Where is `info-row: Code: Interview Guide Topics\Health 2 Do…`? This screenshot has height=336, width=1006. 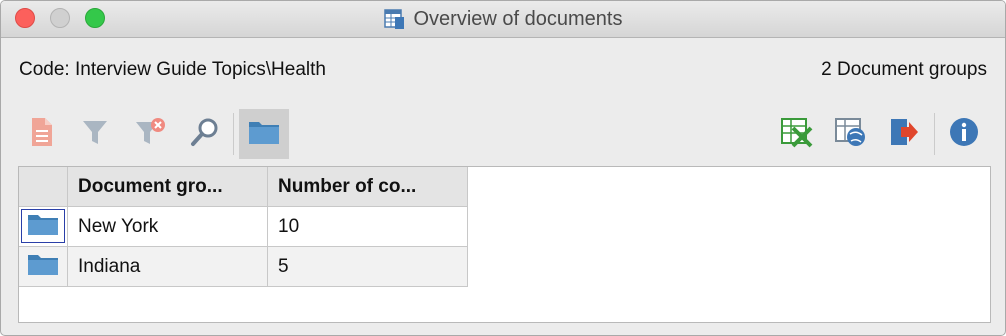
info-row: Code: Interview Guide Topics\Health 2 Do… is located at coordinates (503, 72).